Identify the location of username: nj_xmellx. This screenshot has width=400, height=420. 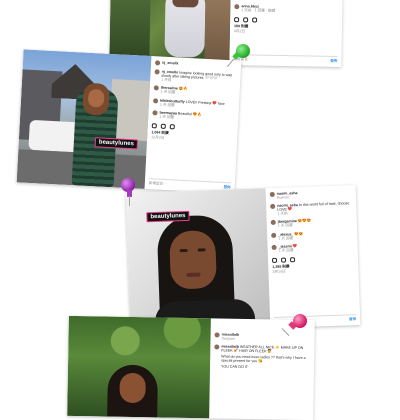
(170, 63).